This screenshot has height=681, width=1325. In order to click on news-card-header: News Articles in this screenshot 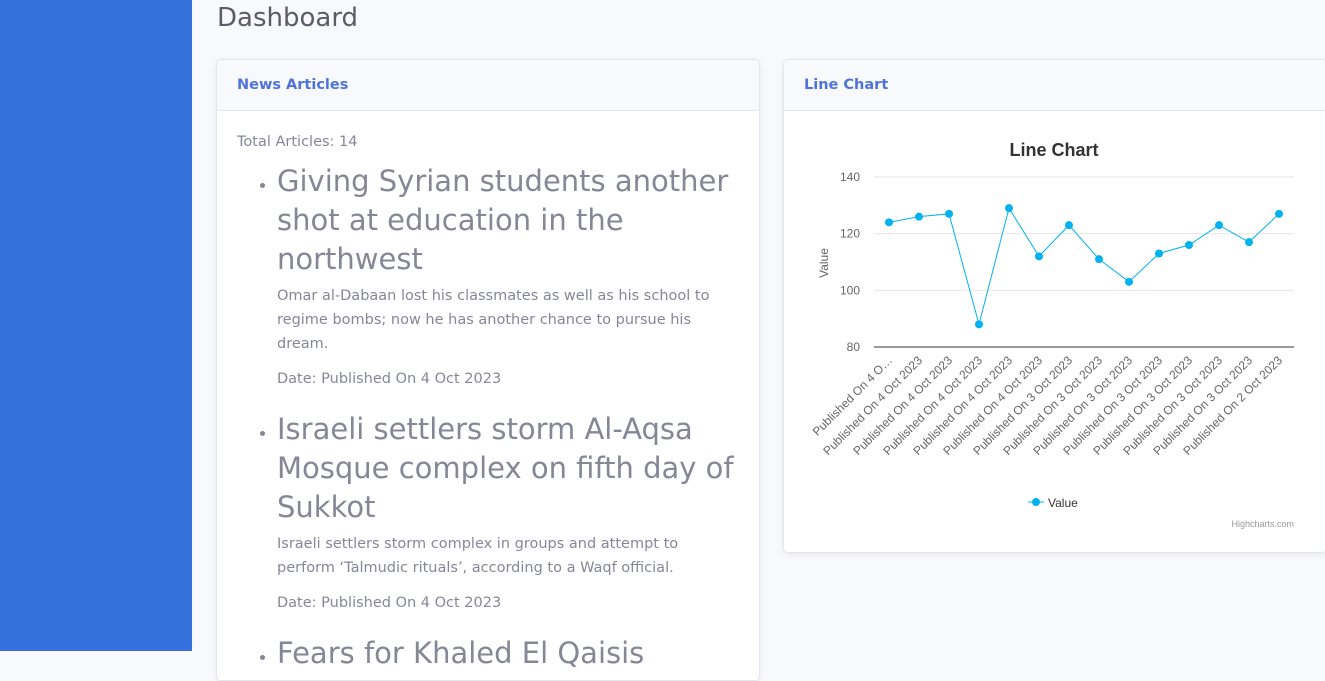, I will do `click(488, 85)`.